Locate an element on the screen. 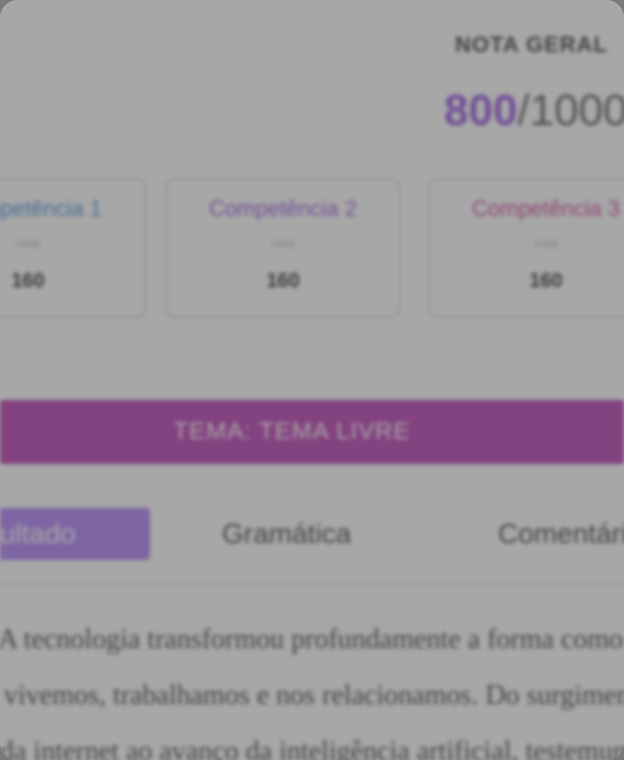 This screenshot has height=760, width=624. nota-geral-value: 800/1000 is located at coordinates (534, 111).